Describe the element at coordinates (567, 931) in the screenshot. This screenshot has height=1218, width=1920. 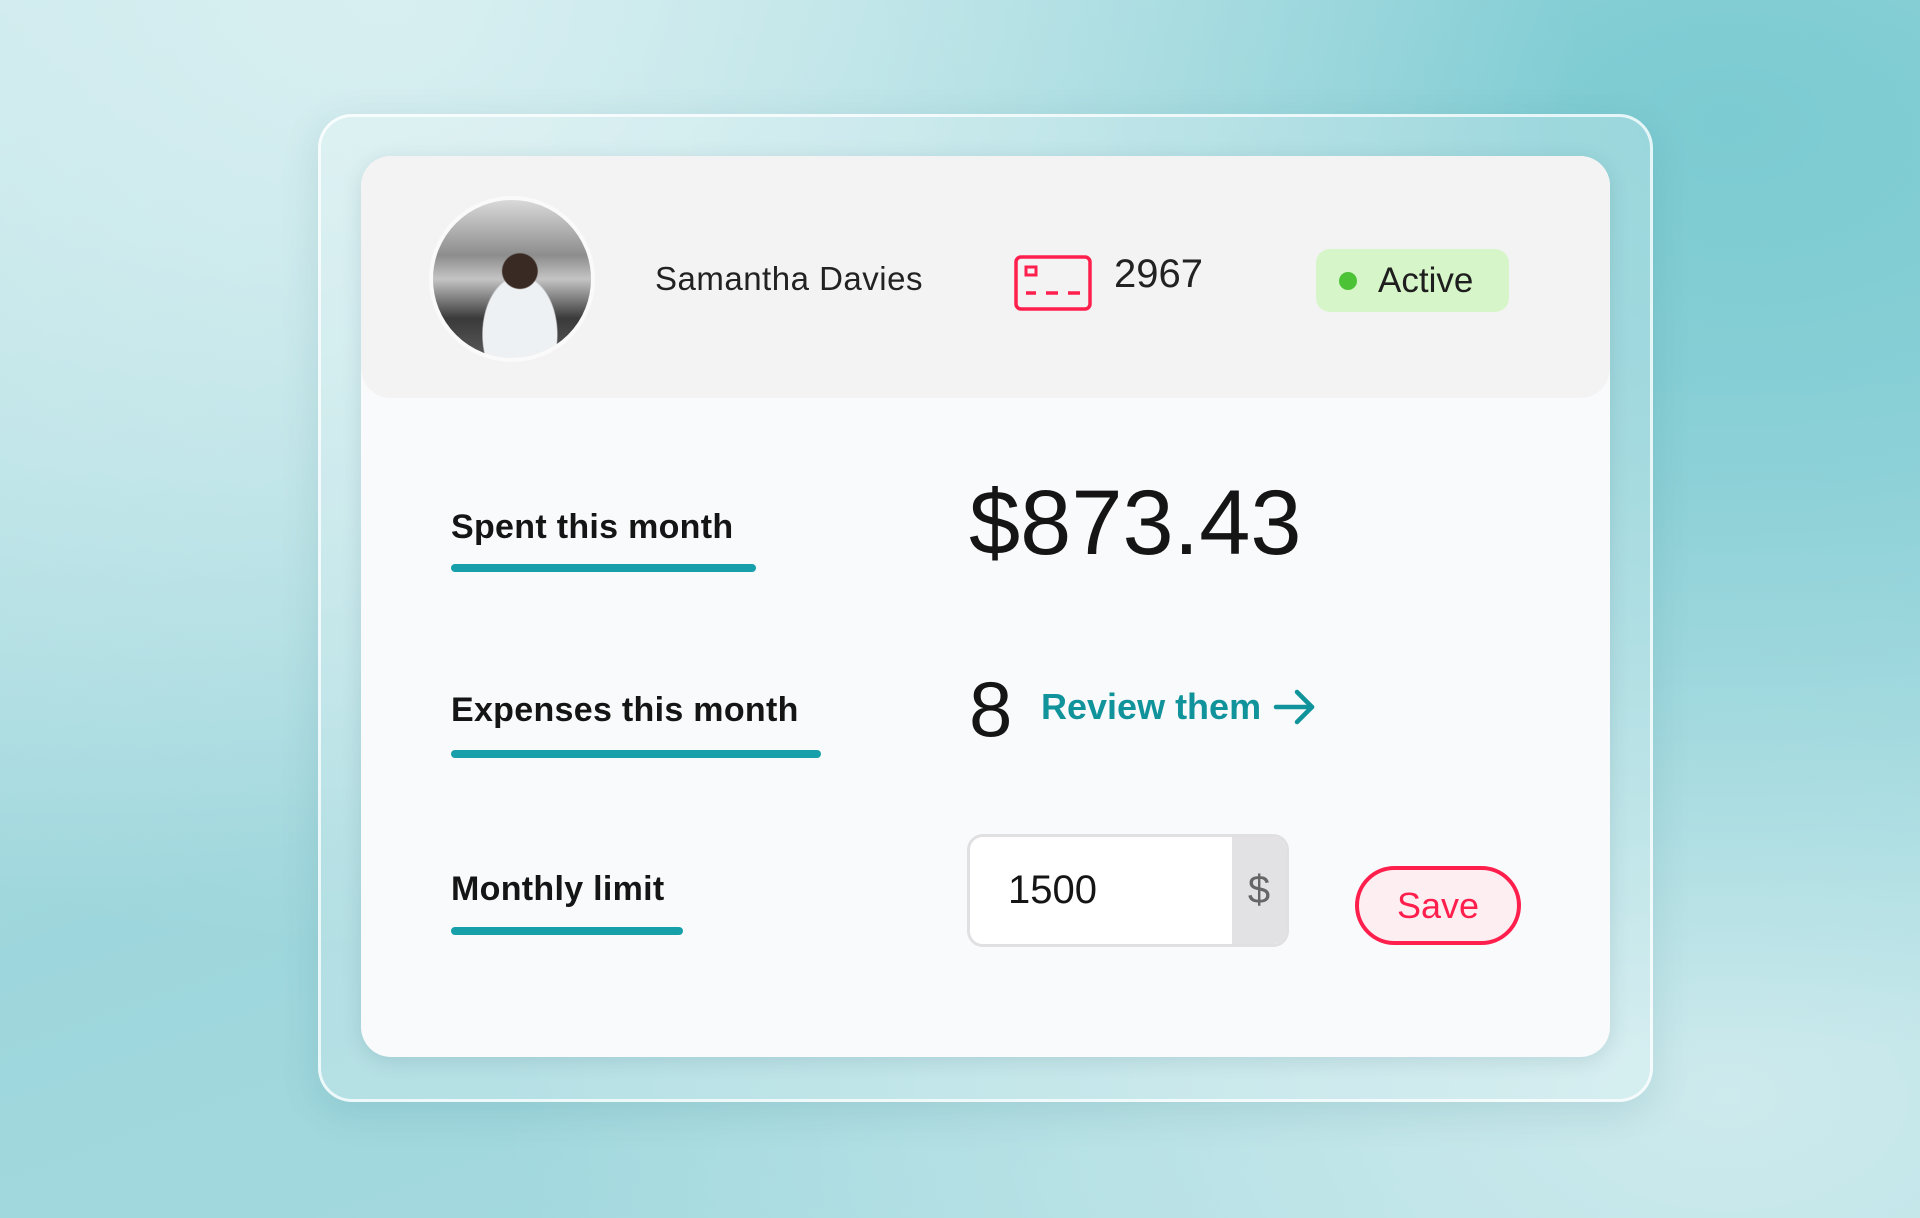
I see `limit-underline` at that location.